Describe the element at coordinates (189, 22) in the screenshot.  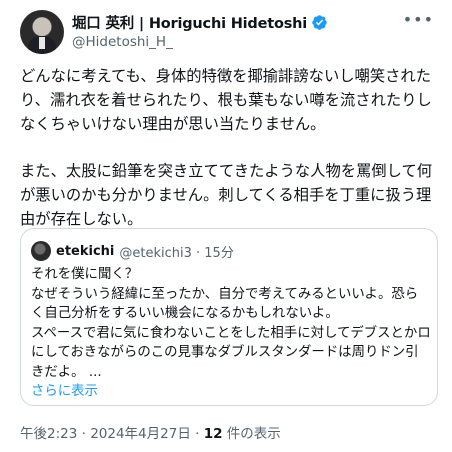
I see `author-name: 堀口 英利 | Horiguchi Hidetoshi` at that location.